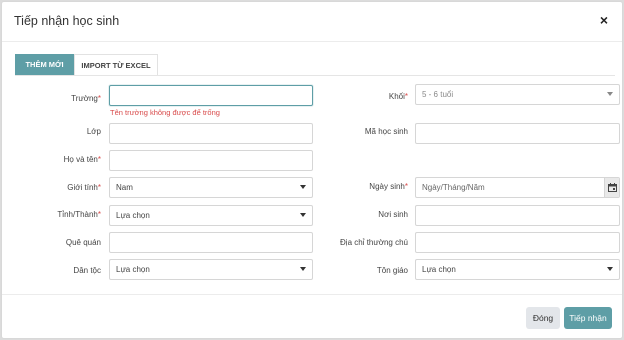 The height and width of the screenshot is (340, 624). What do you see at coordinates (124, 187) in the screenshot?
I see `gioi-tinh-value: Nam` at bounding box center [124, 187].